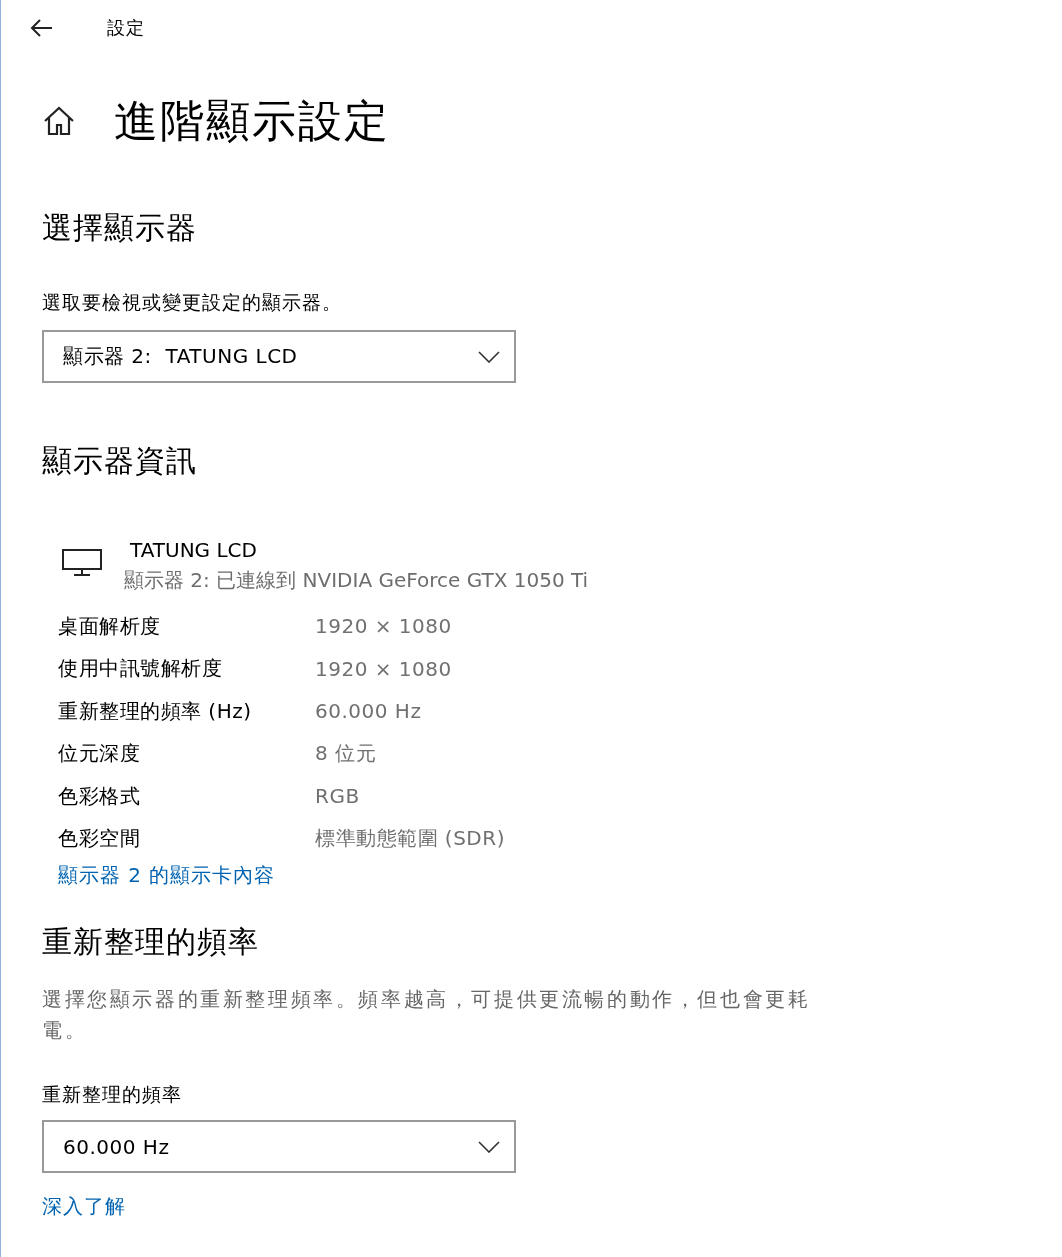 This screenshot has width=1062, height=1257. Describe the element at coordinates (346, 754) in the screenshot. I see `info-value: 8 位元` at that location.